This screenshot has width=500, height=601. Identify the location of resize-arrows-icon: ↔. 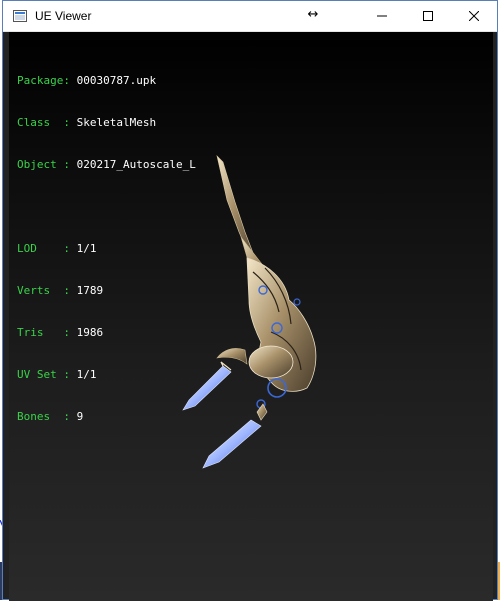
(313, 14).